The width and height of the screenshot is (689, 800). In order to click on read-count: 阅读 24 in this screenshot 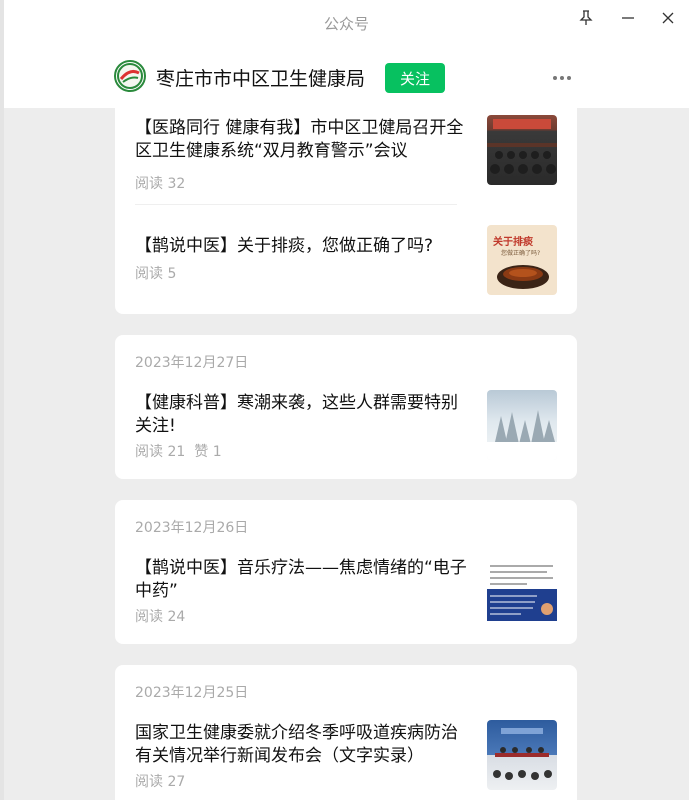, I will do `click(160, 617)`.